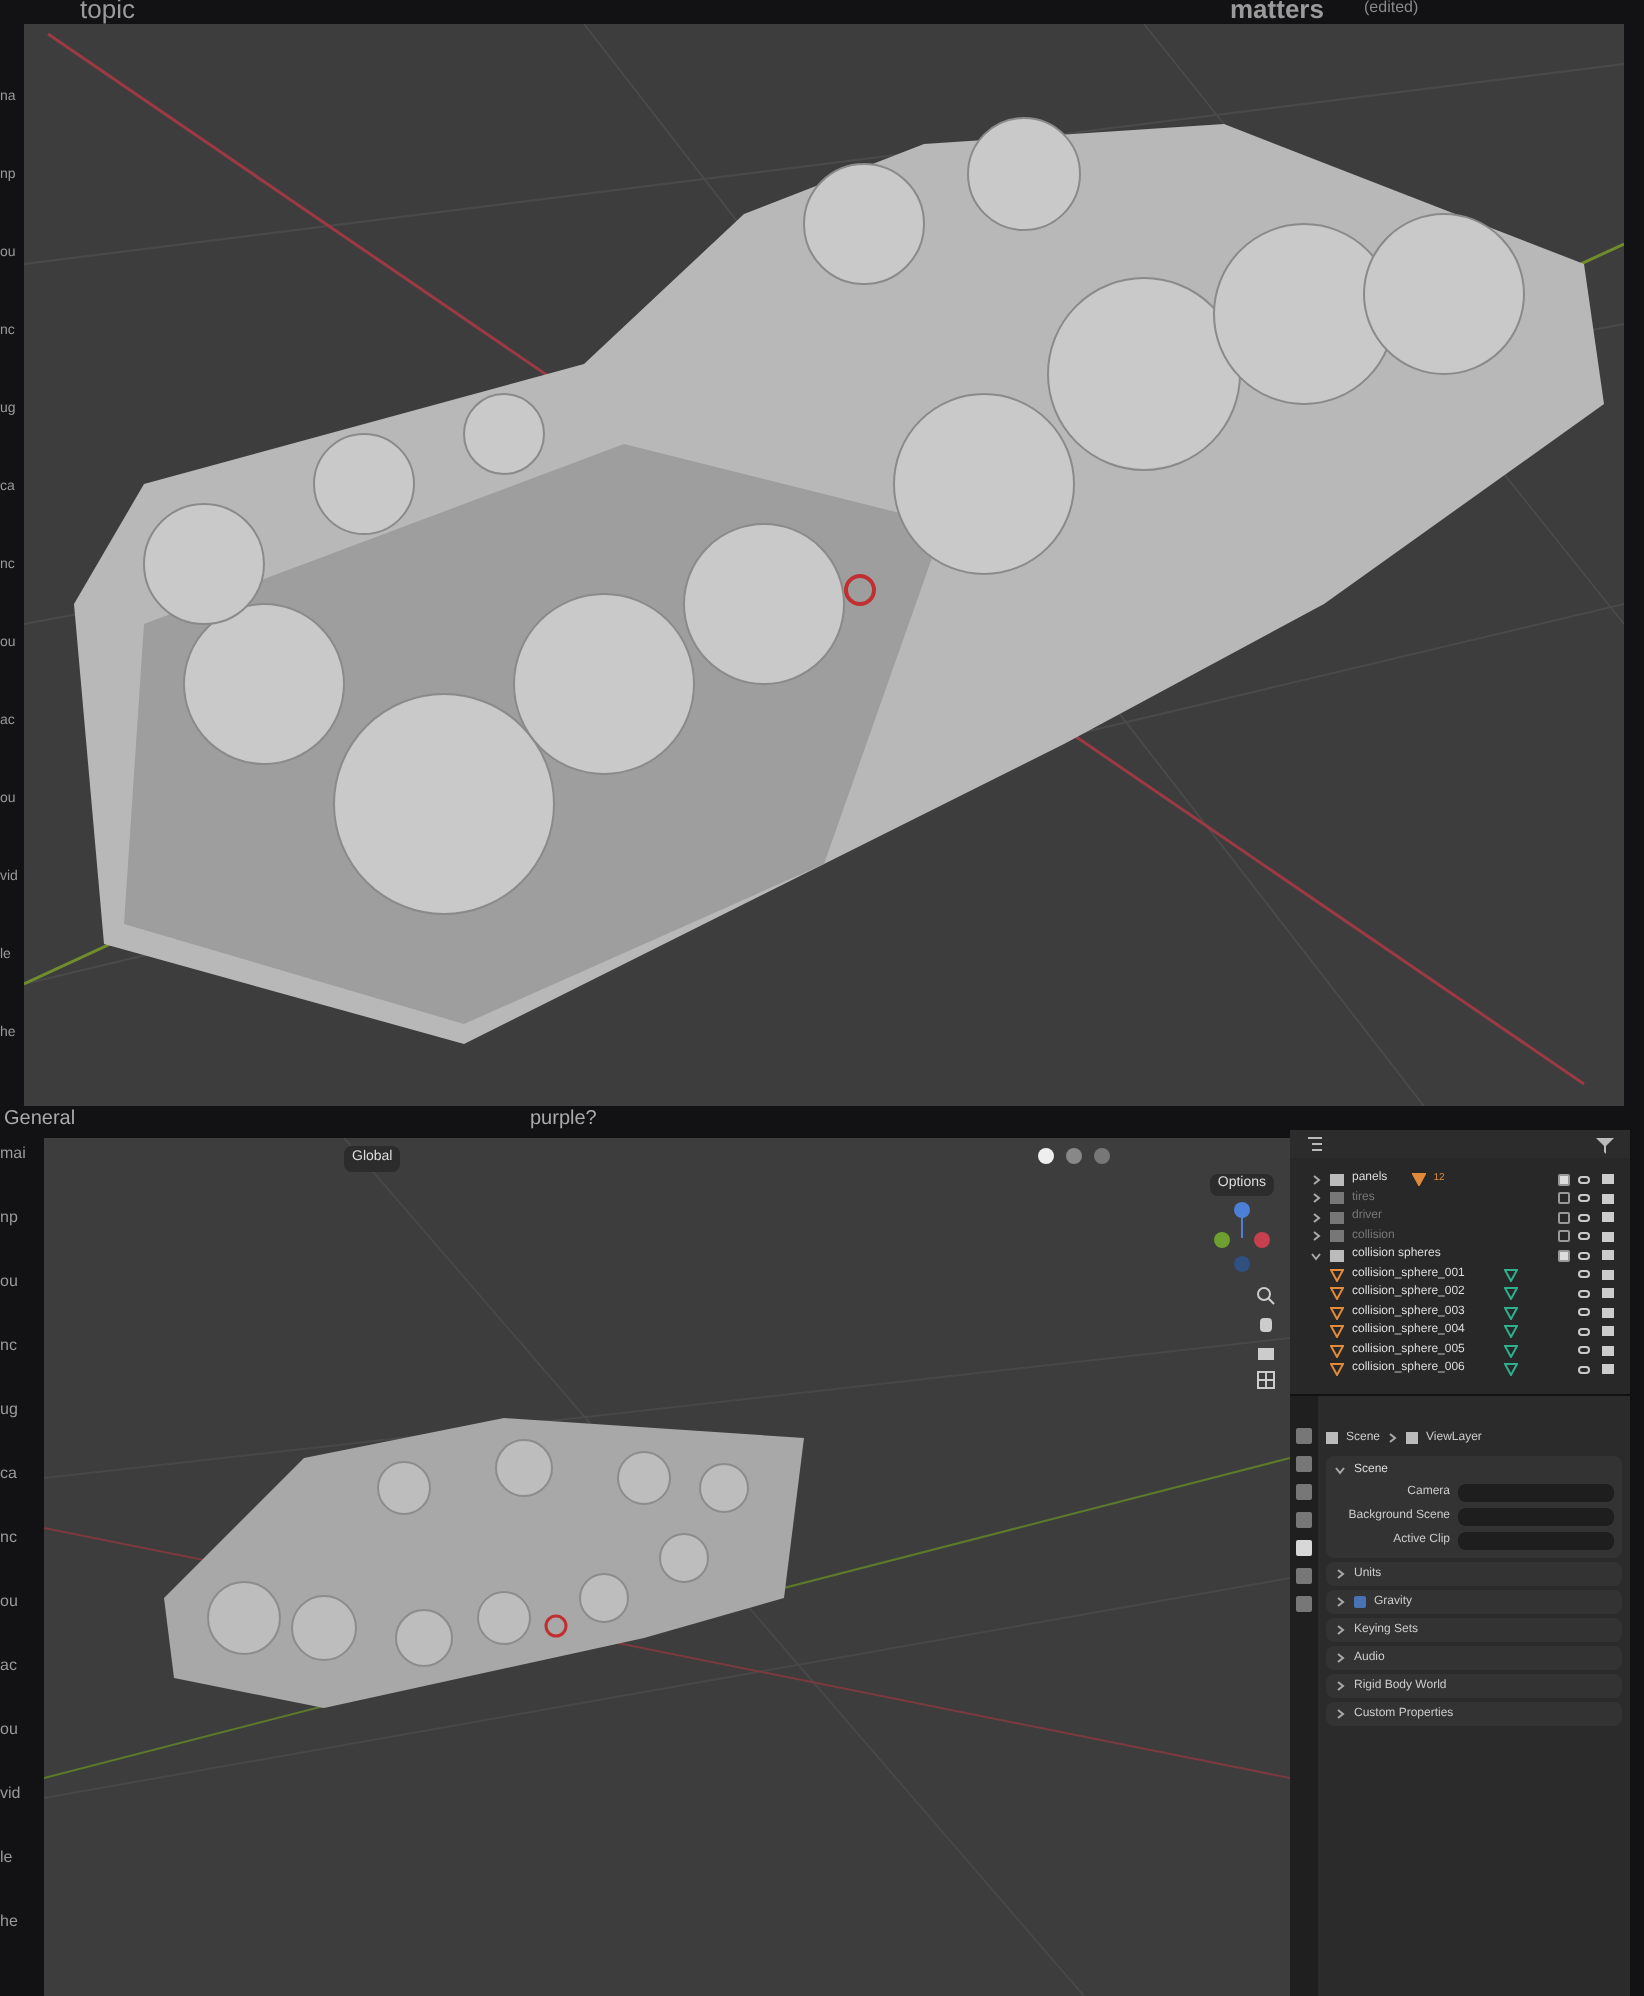 This screenshot has height=1996, width=1644. I want to click on chat-text-fragment: vid, so click(11, 1794).